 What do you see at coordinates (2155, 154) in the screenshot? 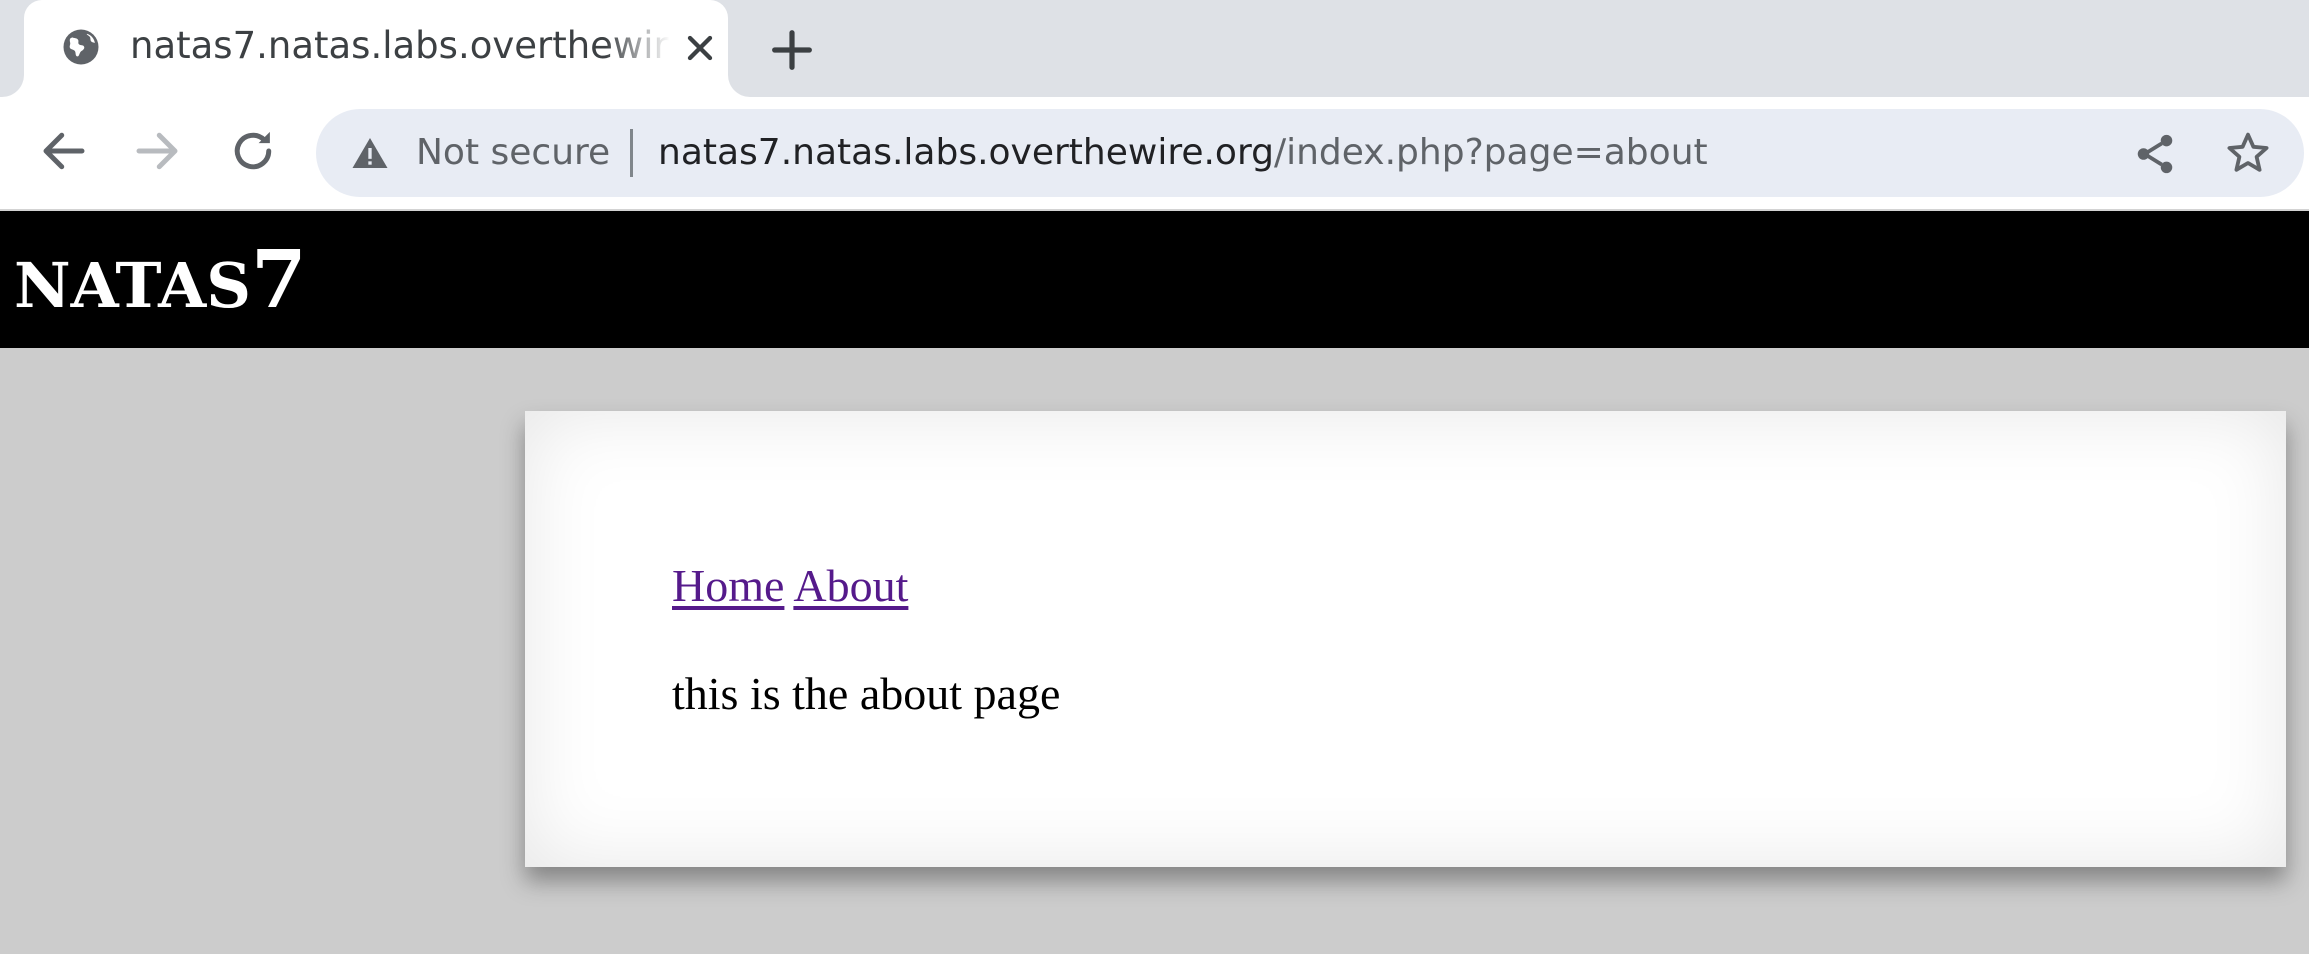
I see `share-icon` at bounding box center [2155, 154].